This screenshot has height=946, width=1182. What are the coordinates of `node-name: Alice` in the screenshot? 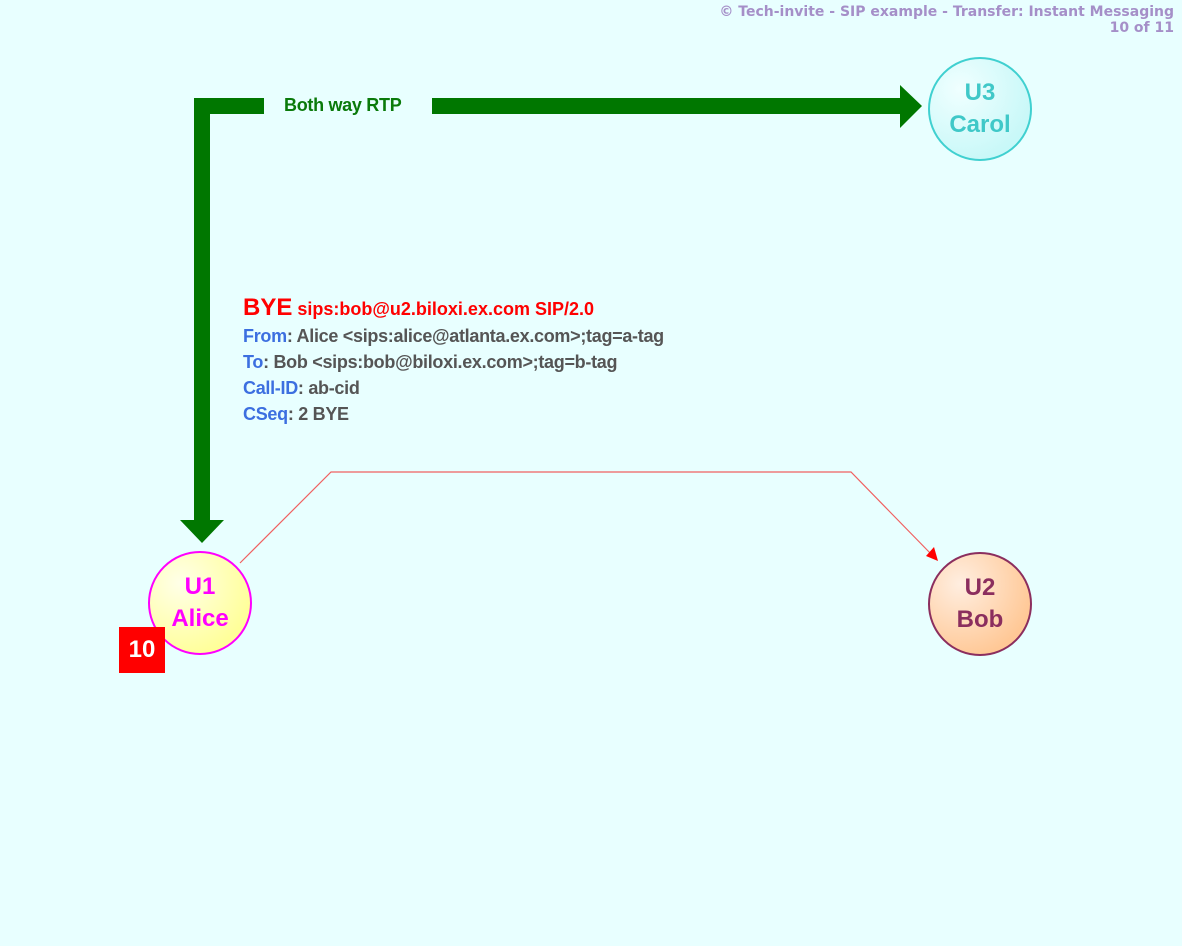 It's located at (200, 618).